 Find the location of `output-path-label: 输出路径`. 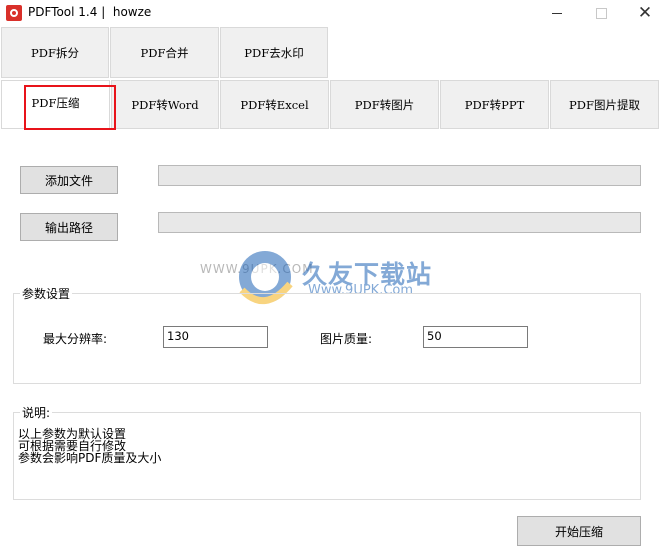

output-path-label: 输出路径 is located at coordinates (68, 227).